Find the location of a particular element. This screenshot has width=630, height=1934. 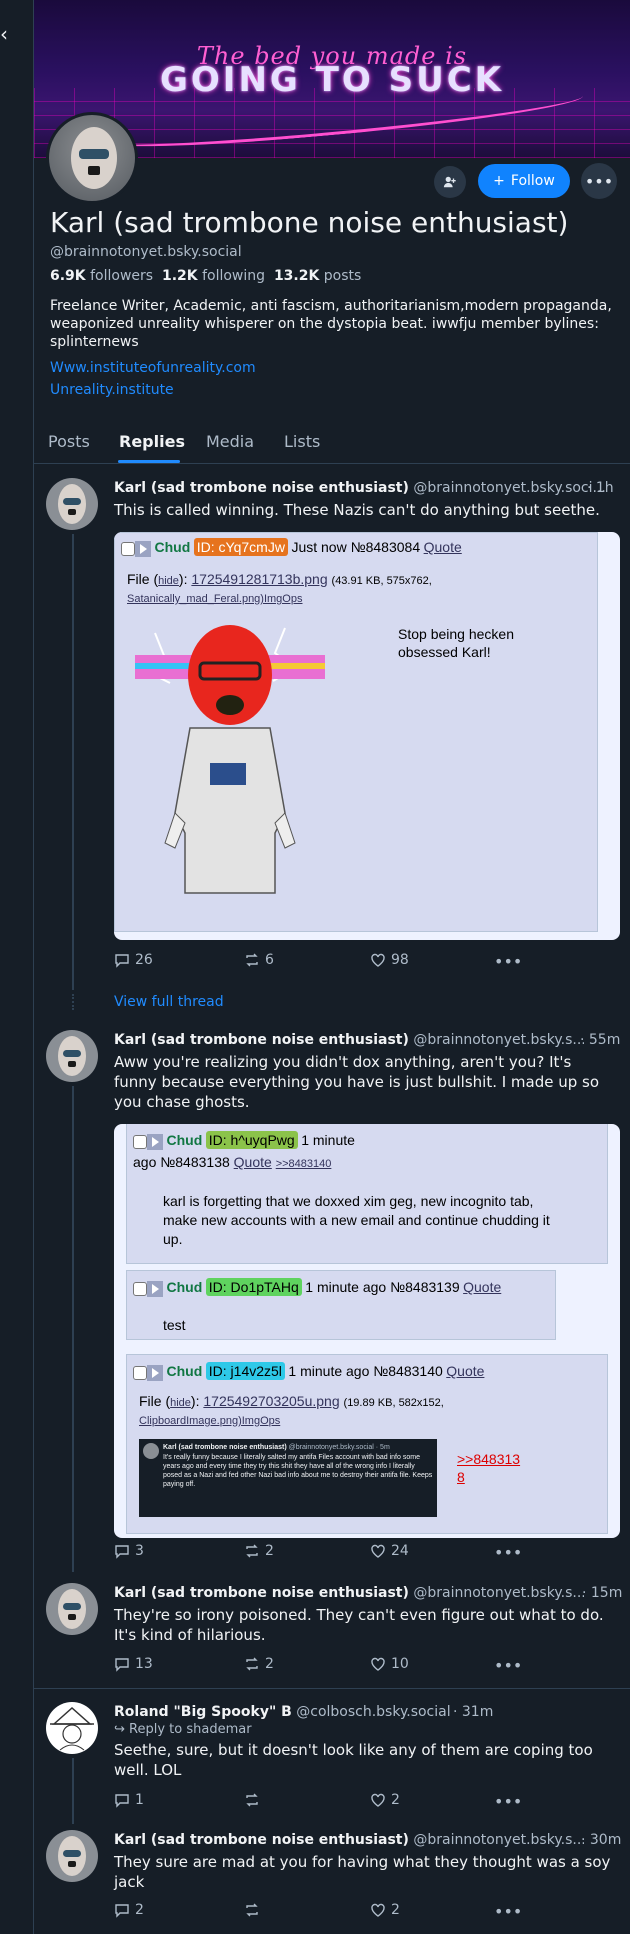

profile-avatar is located at coordinates (92, 158).